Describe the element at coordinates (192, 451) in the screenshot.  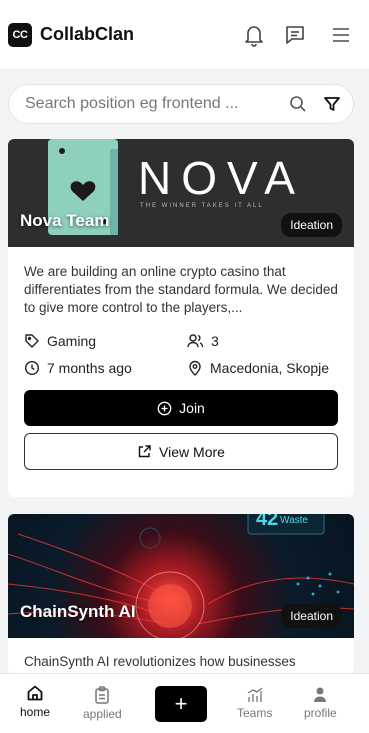
I see `view-more-label: View More` at that location.